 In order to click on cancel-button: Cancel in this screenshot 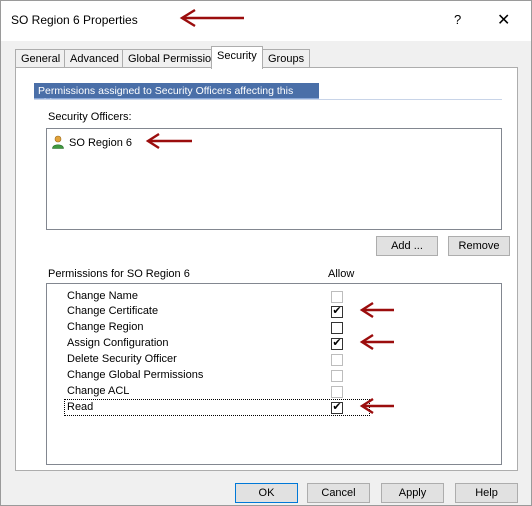, I will do `click(338, 493)`.